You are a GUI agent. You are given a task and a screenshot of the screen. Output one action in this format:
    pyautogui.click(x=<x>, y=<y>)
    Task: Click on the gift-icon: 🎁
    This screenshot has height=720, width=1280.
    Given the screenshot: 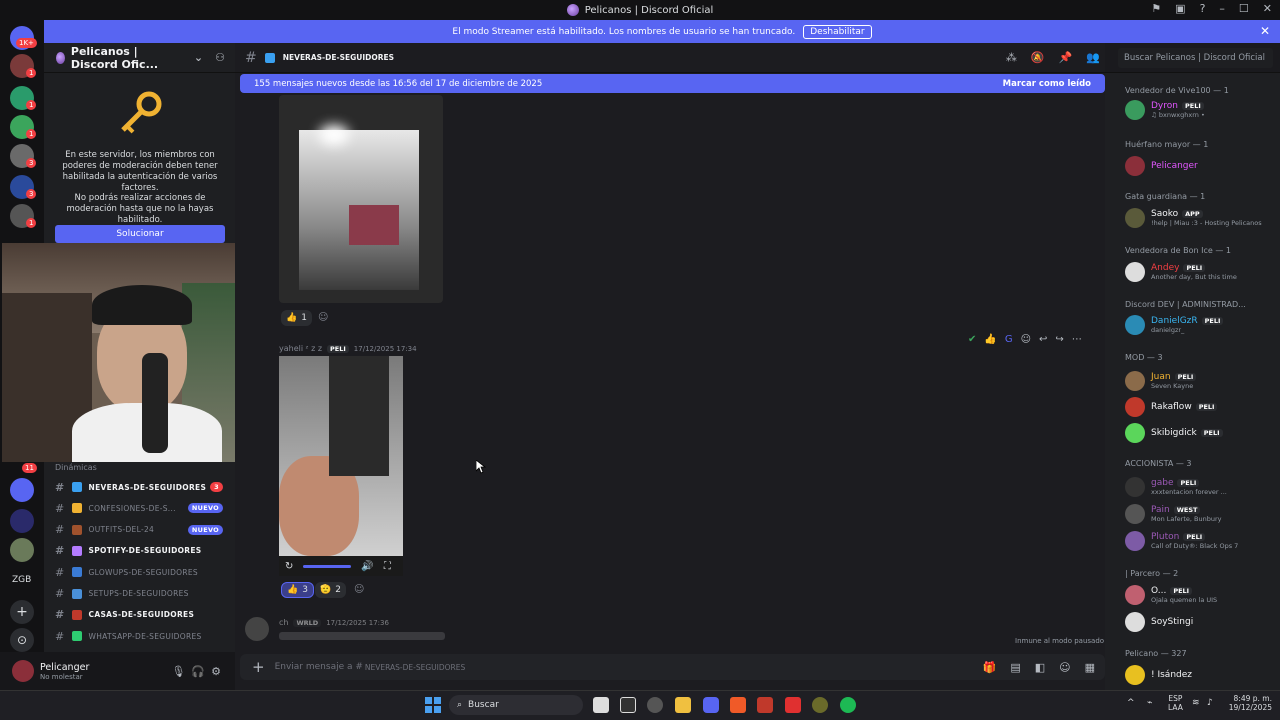 What is the action you would take?
    pyautogui.click(x=990, y=667)
    